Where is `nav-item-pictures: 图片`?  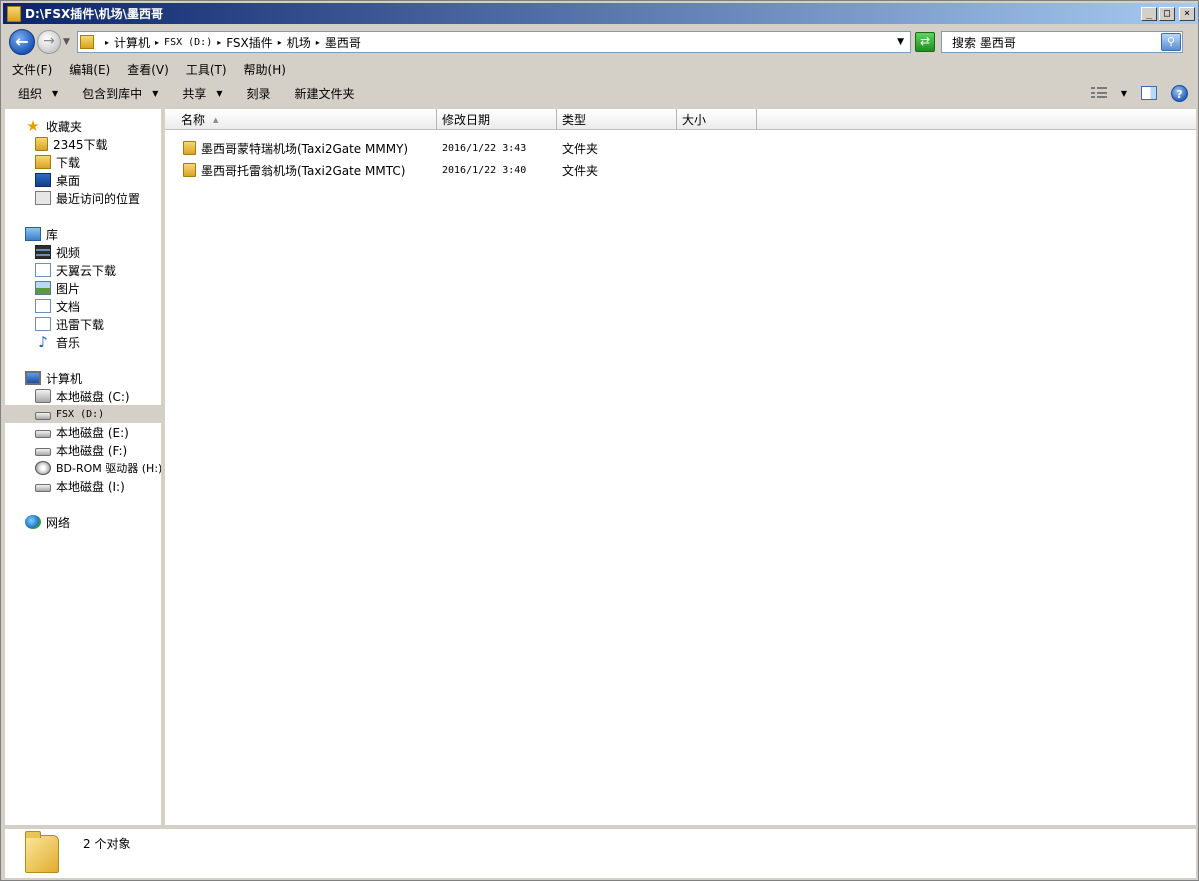 nav-item-pictures: 图片 is located at coordinates (83, 288).